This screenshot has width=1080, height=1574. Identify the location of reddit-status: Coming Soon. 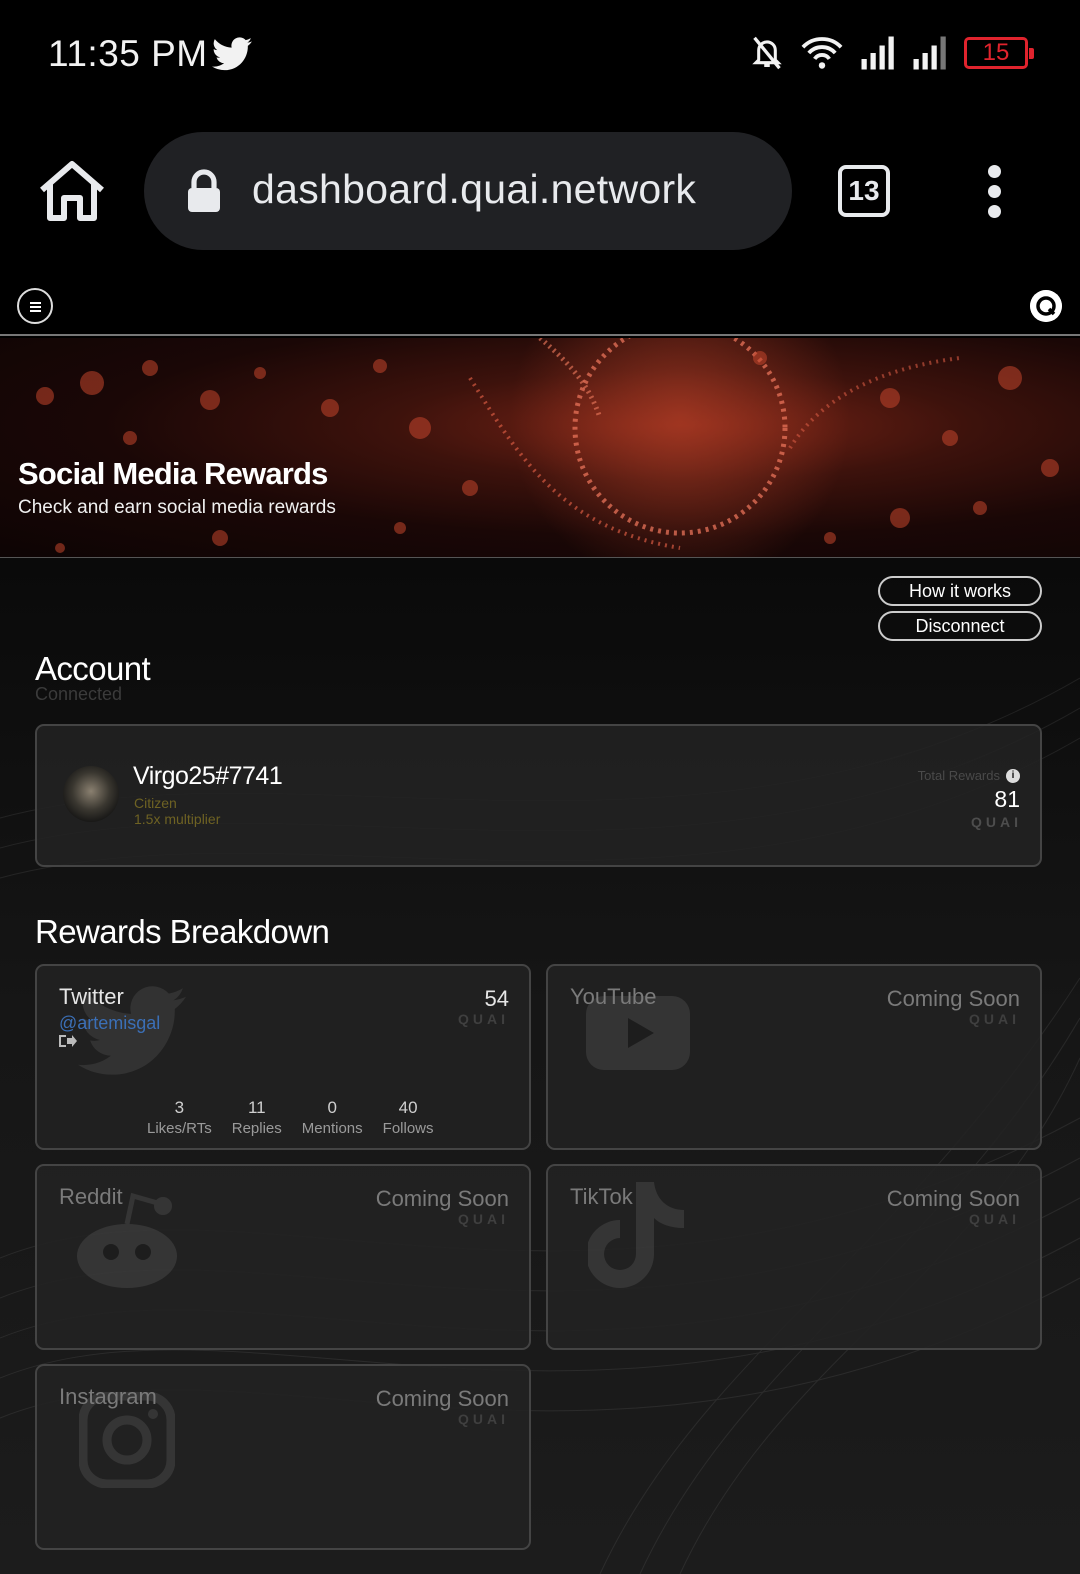
(442, 1198).